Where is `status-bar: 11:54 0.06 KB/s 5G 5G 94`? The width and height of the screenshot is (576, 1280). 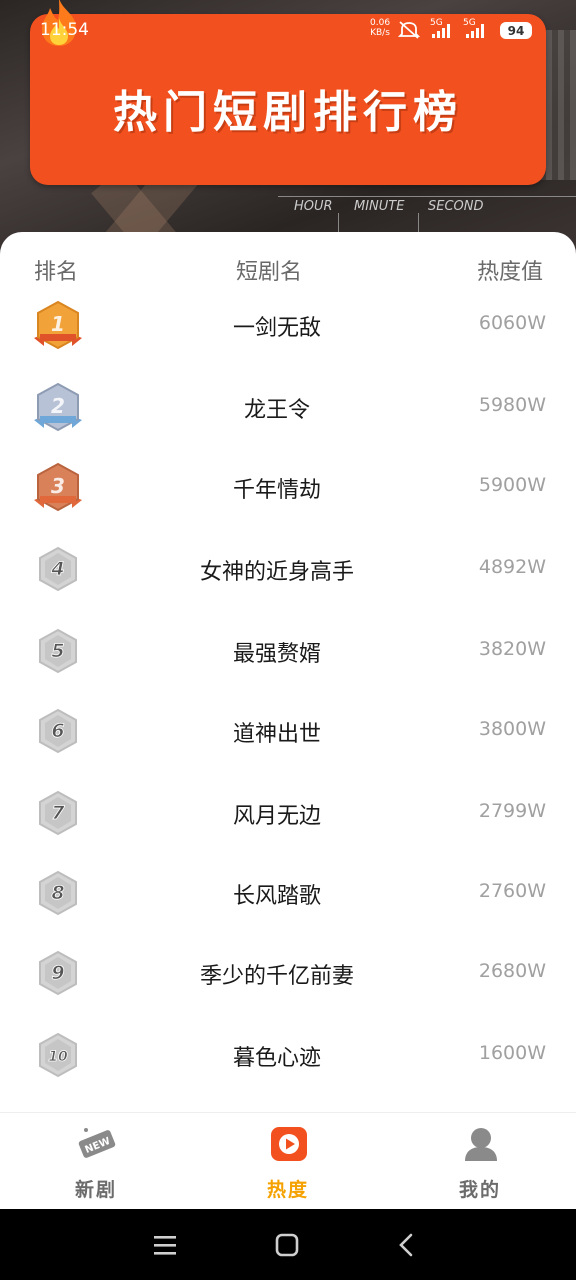
status-bar: 11:54 0.06 KB/s 5G 5G 94 is located at coordinates (288, 30).